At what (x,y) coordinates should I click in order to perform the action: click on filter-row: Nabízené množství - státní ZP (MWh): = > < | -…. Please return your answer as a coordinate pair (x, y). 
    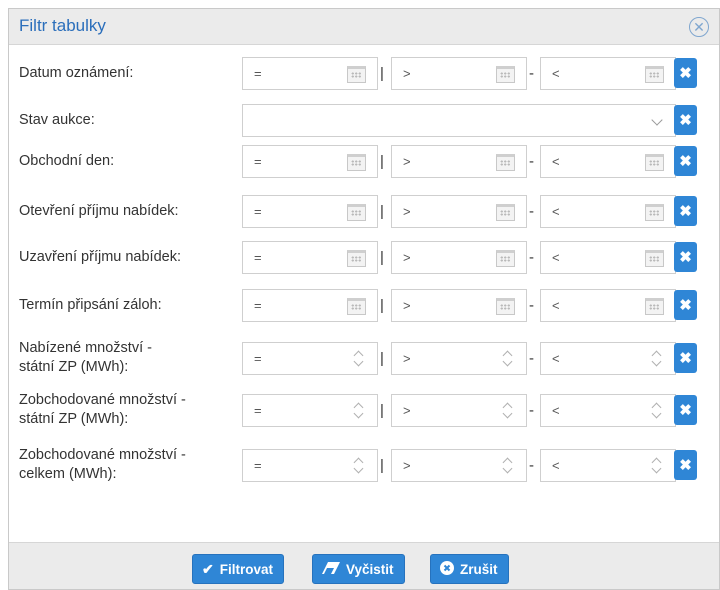
    Looking at the image, I should click on (364, 361).